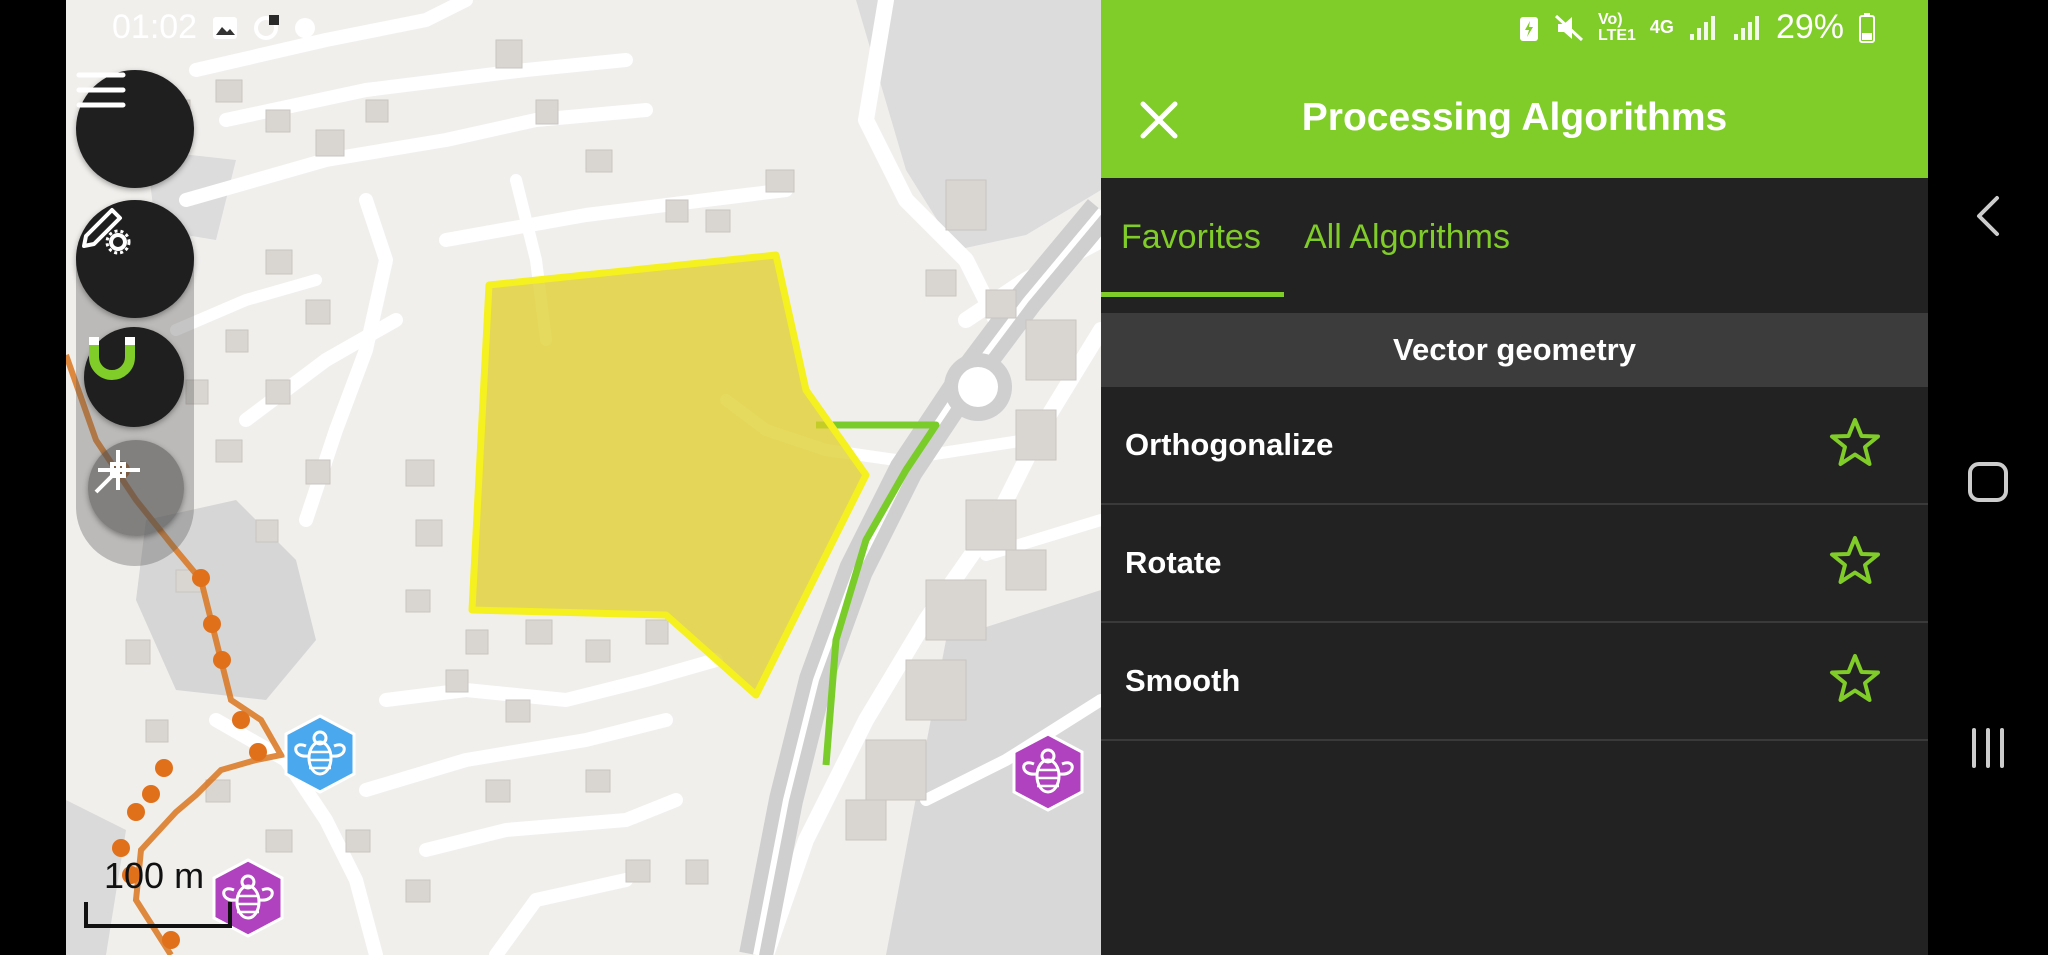  What do you see at coordinates (225, 27) in the screenshot?
I see `gallery-icon` at bounding box center [225, 27].